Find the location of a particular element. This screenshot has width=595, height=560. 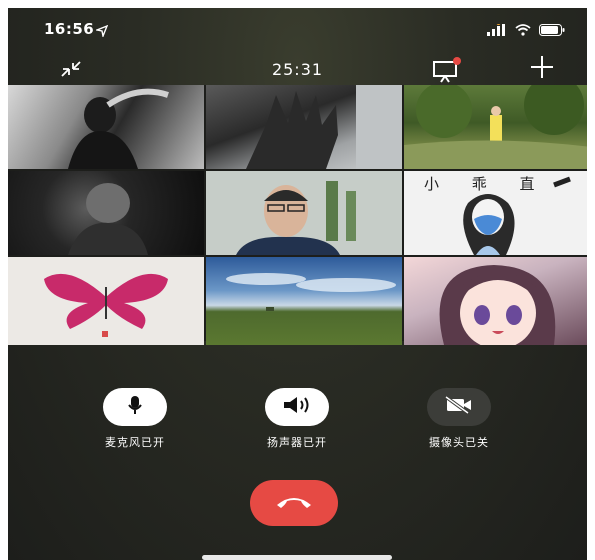

hang-up-button is located at coordinates (294, 503).